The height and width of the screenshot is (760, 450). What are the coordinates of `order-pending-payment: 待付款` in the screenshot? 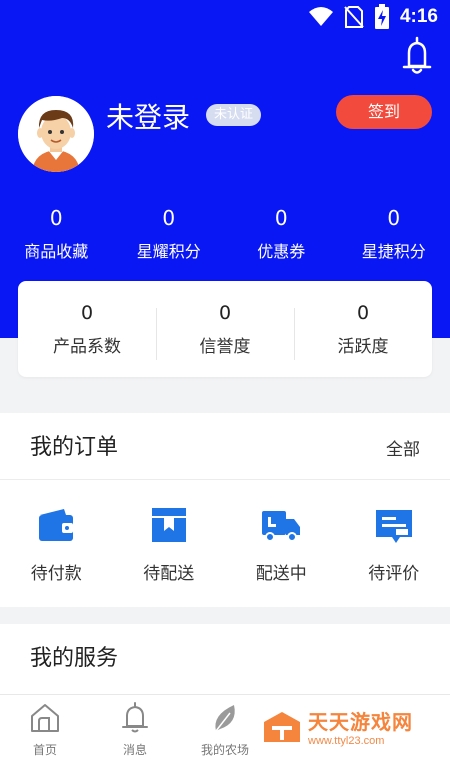 It's located at (56, 543).